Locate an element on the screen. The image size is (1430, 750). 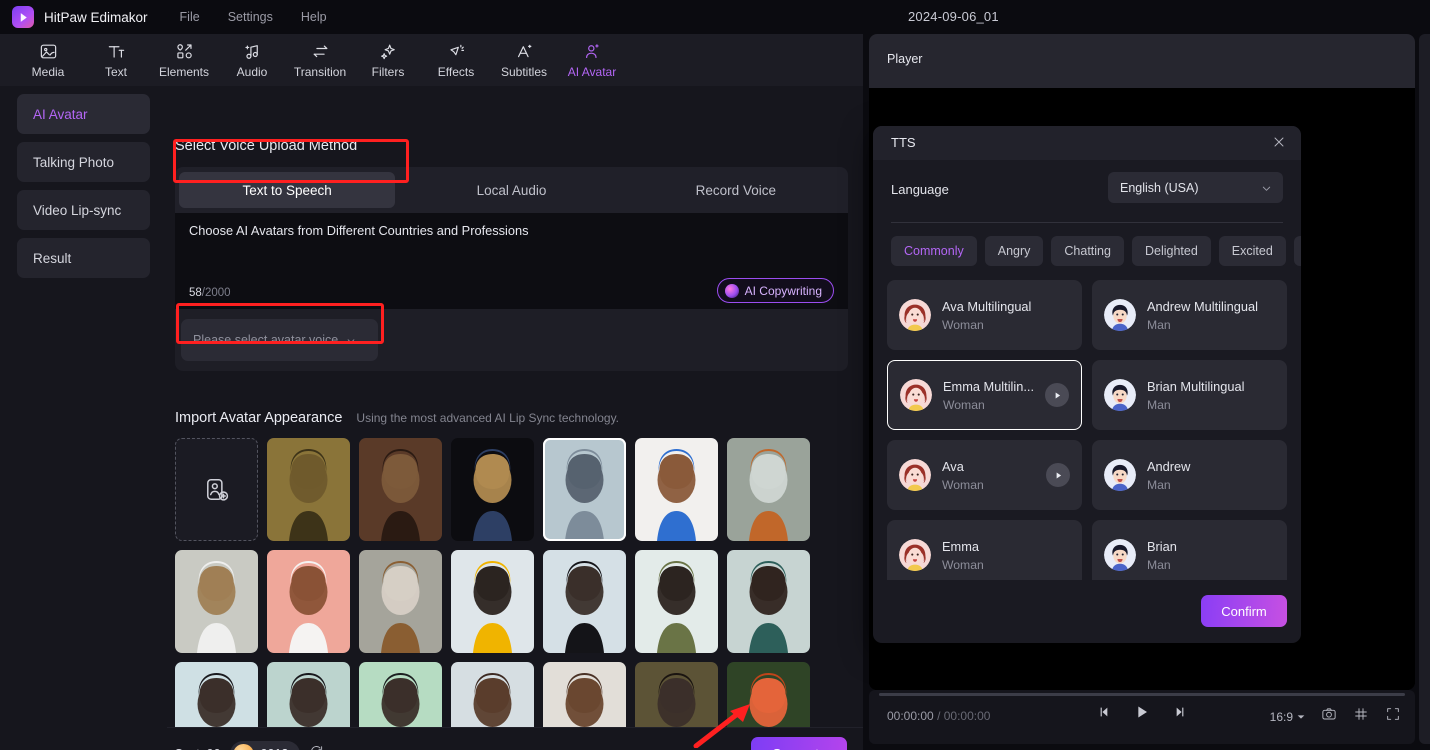
ai-copywriting-button: AI Copywriting is located at coordinates (775, 290).